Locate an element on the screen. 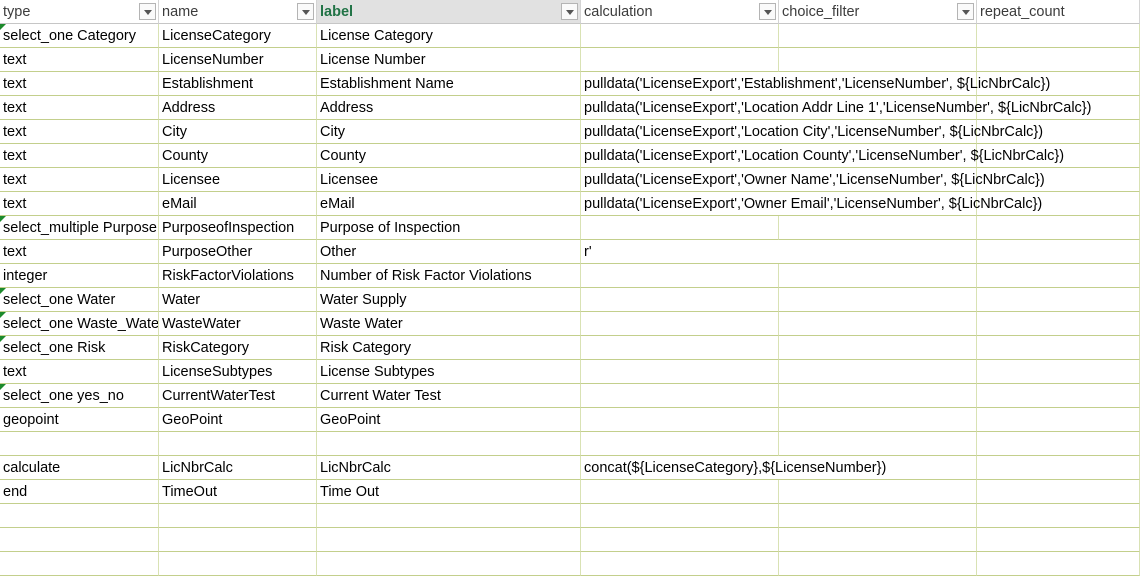  cell-name: Address is located at coordinates (238, 108).